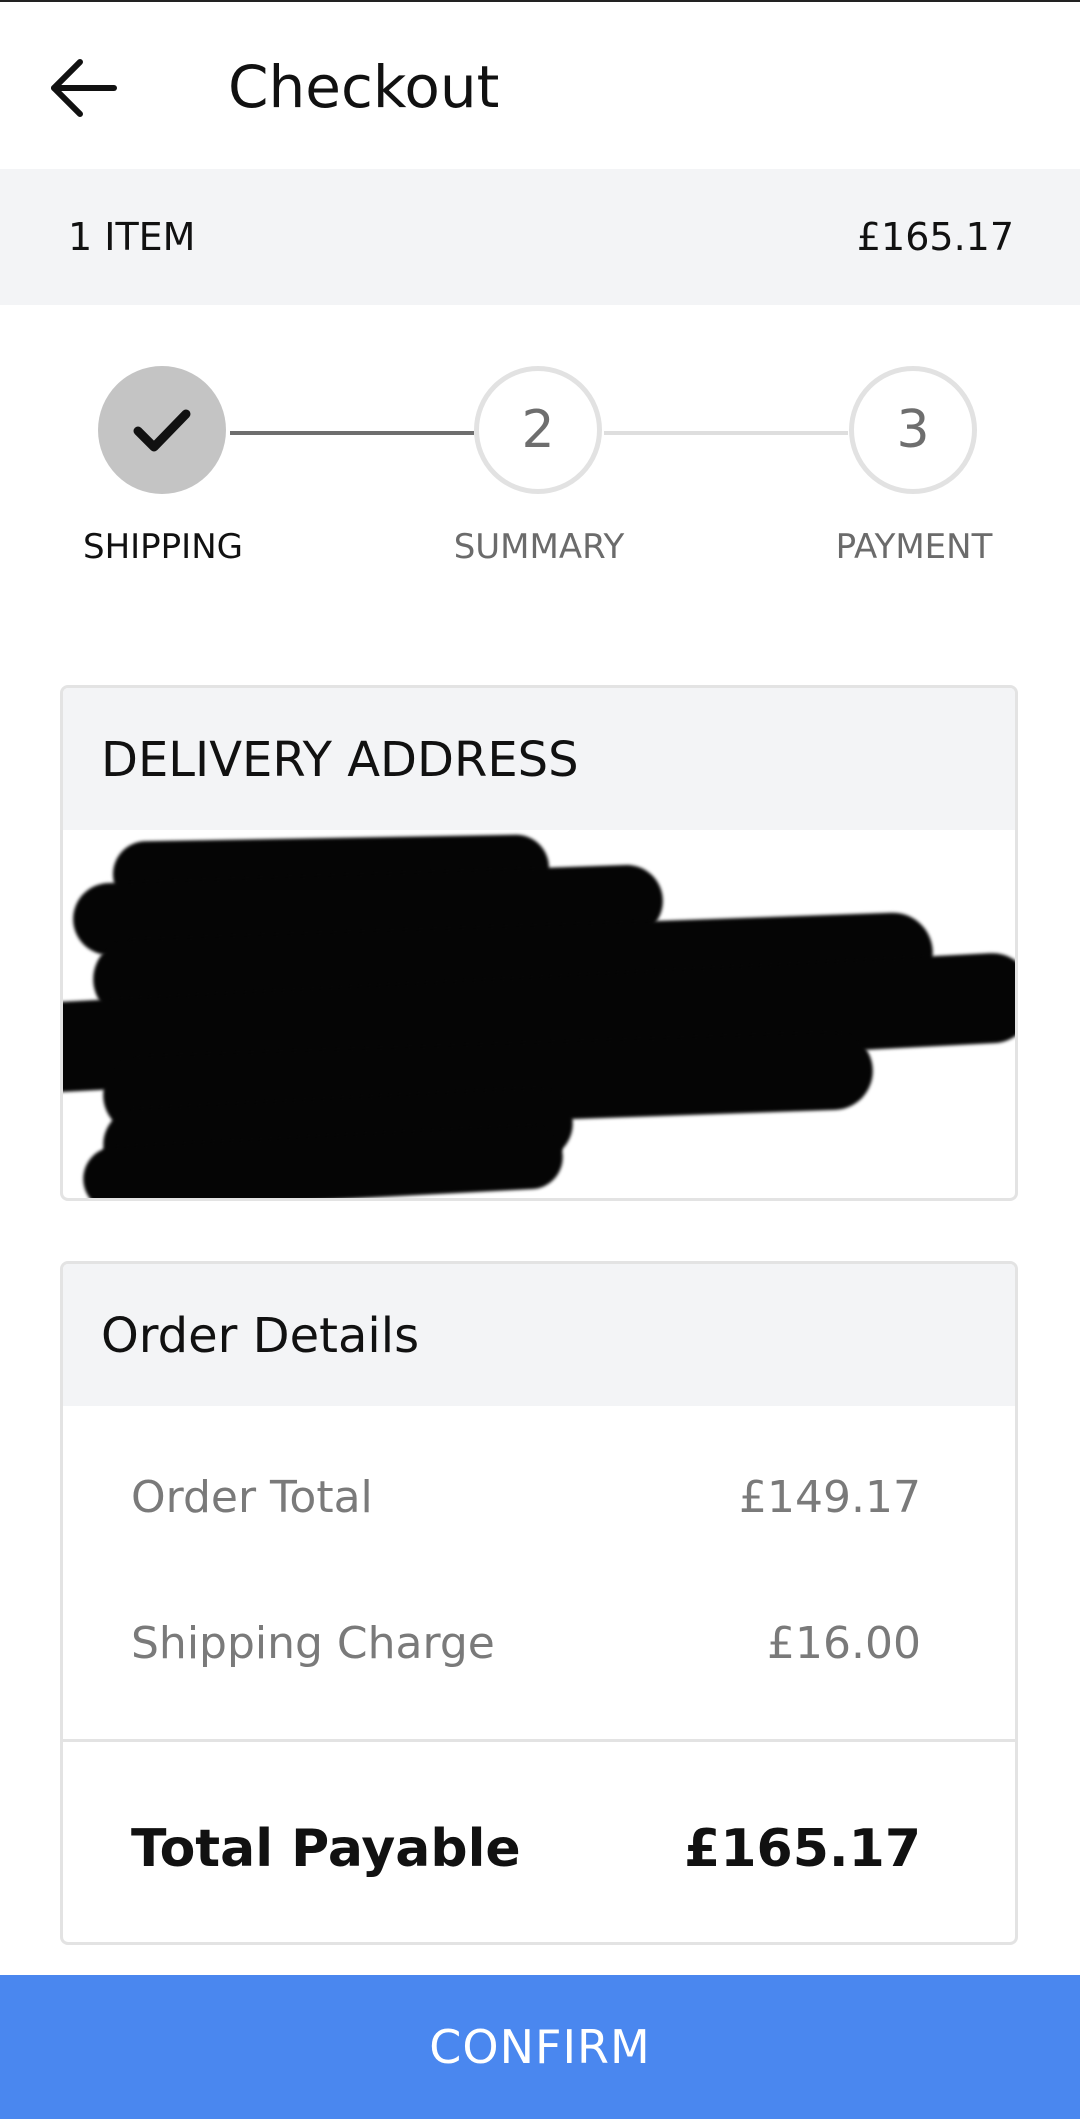 The width and height of the screenshot is (1080, 2119). Describe the element at coordinates (313, 1643) in the screenshot. I see `shipping-charge-label: Shipping Charge` at that location.